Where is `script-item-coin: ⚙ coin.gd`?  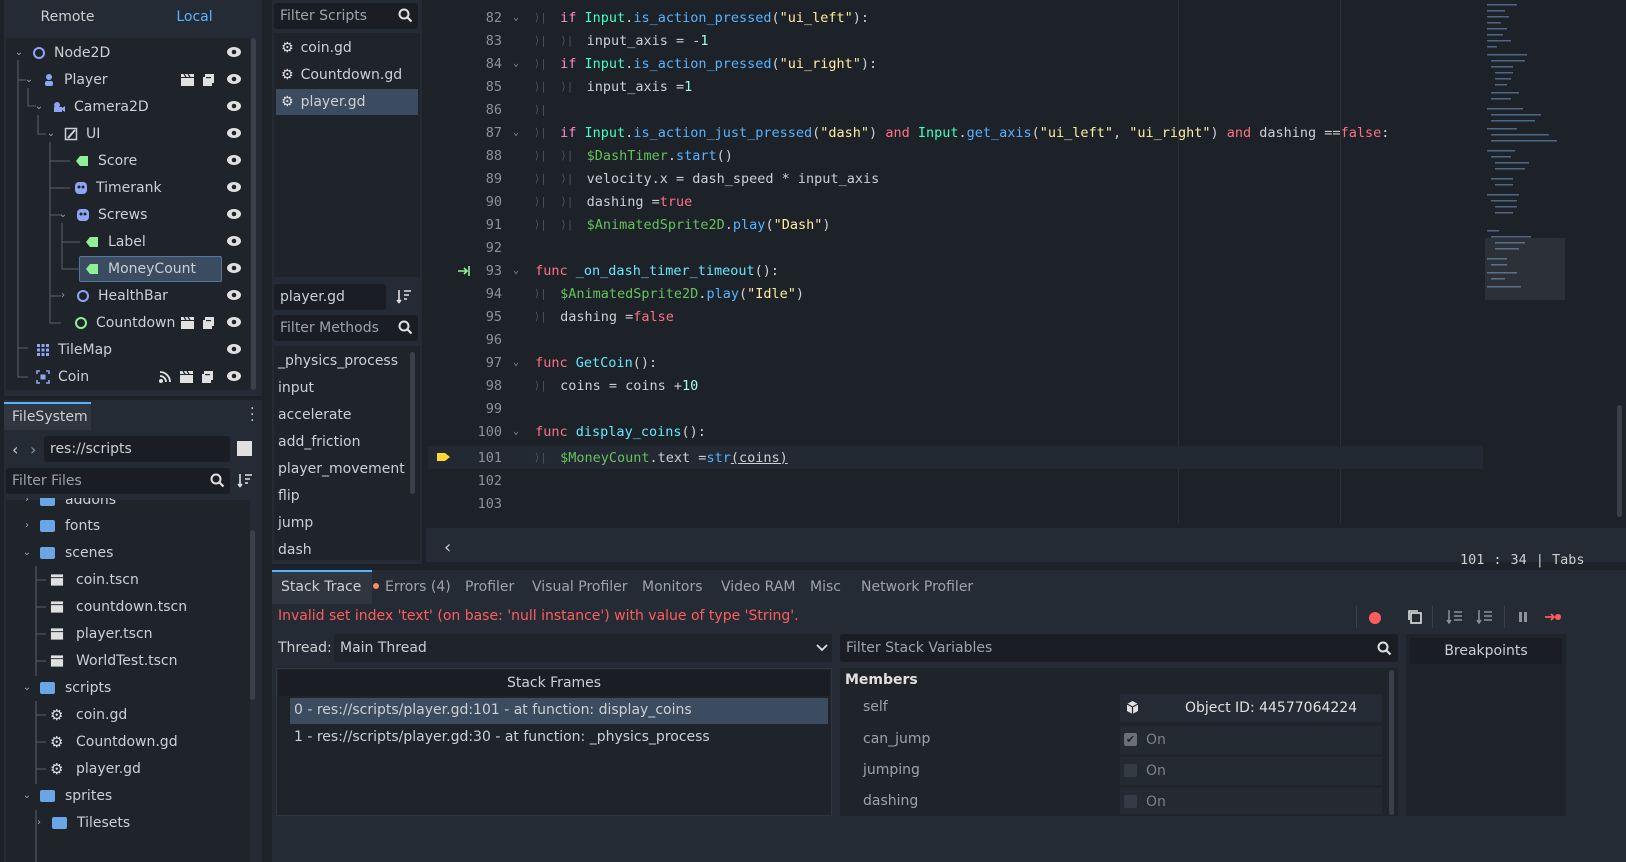 script-item-coin: ⚙ coin.gd is located at coordinates (347, 48).